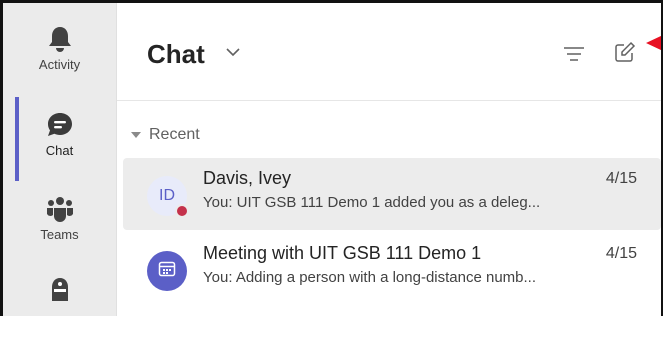 This screenshot has height=355, width=663. I want to click on chat-icon, so click(60, 125).